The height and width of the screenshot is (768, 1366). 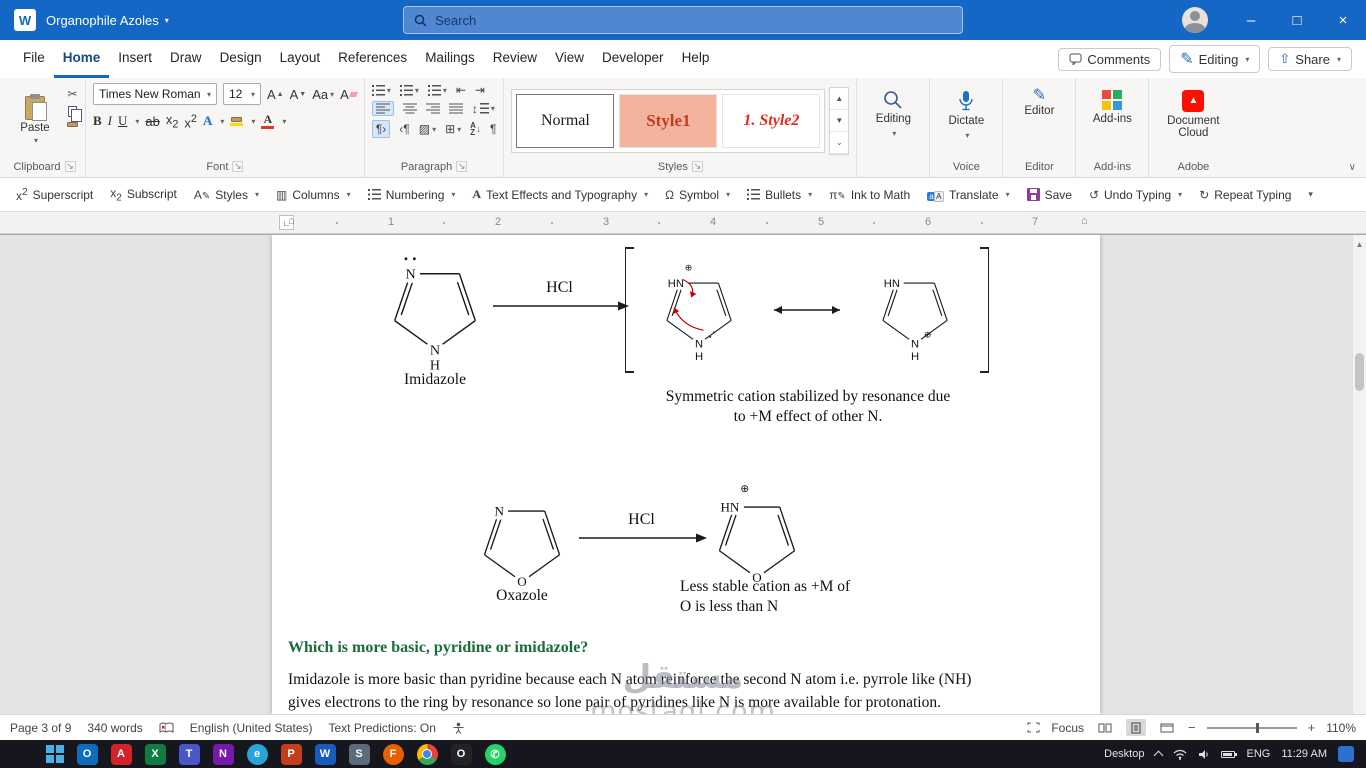 I want to click on styles-scroll-up-icon: ▲, so click(x=839, y=99).